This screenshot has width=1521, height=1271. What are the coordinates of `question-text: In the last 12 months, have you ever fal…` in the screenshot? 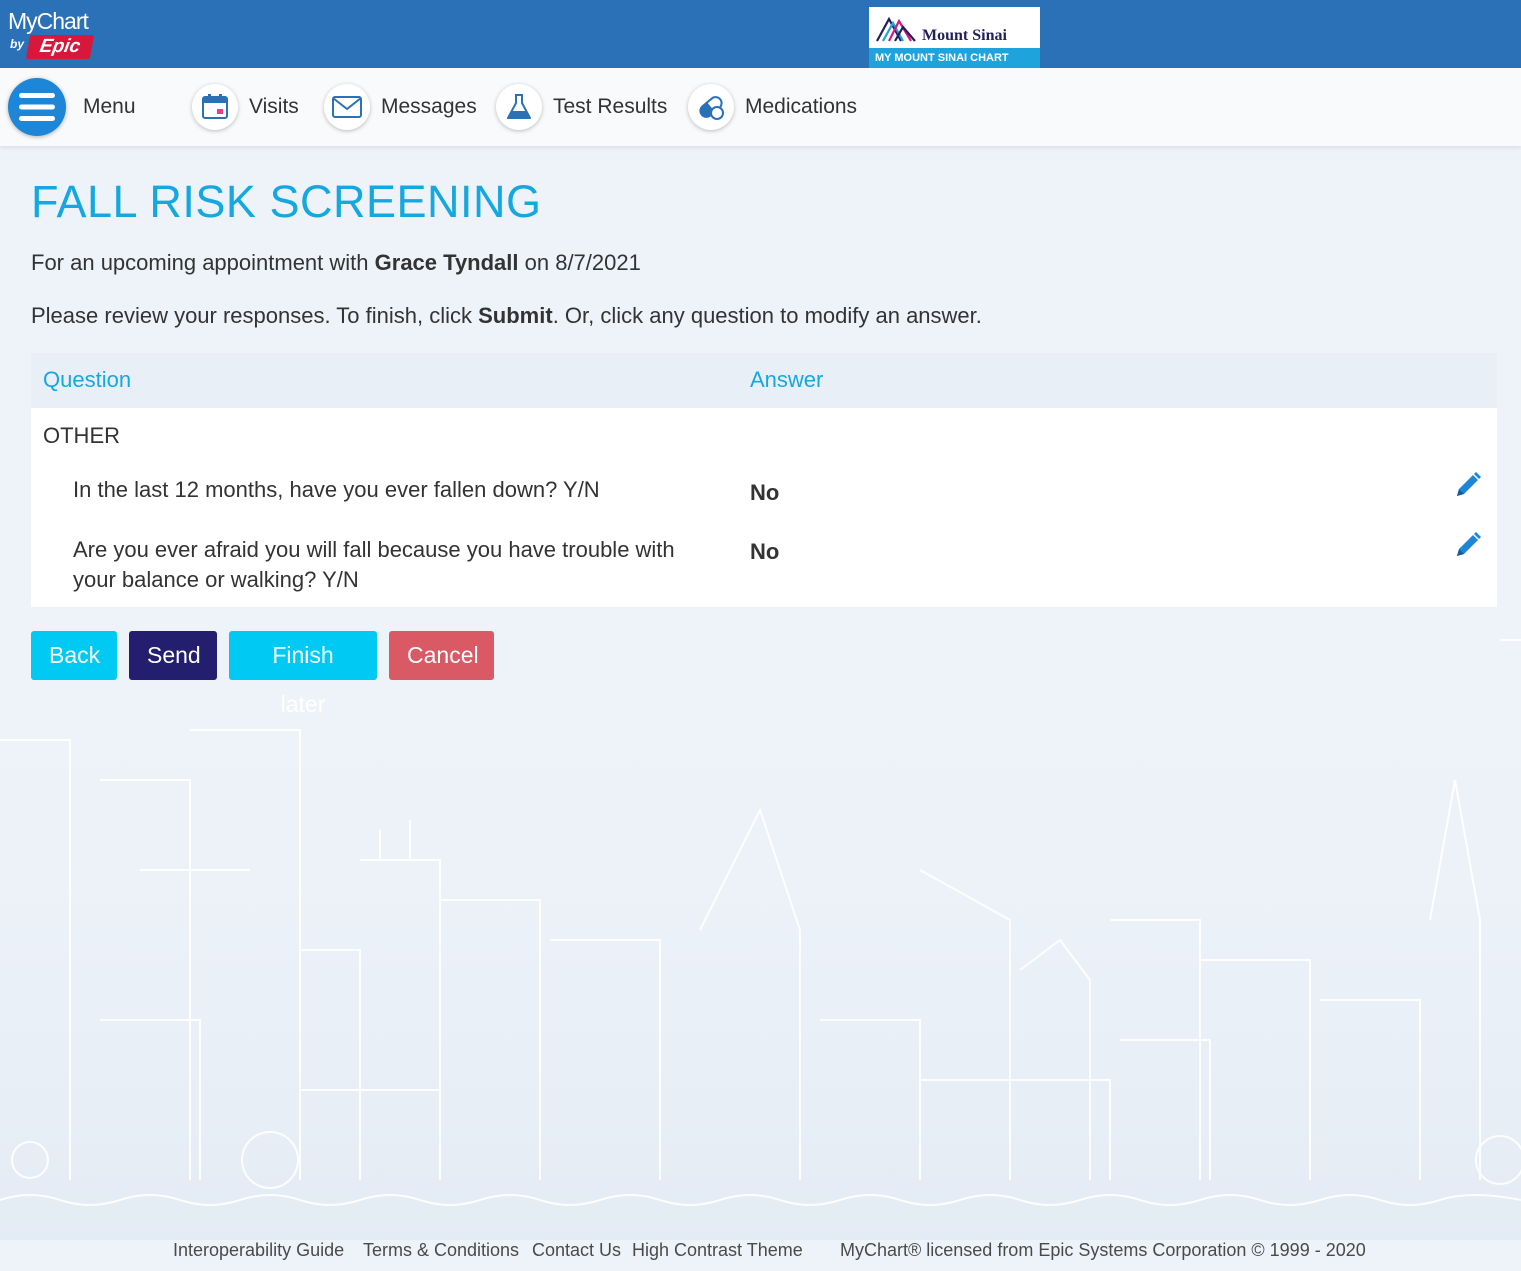 It's located at (398, 490).